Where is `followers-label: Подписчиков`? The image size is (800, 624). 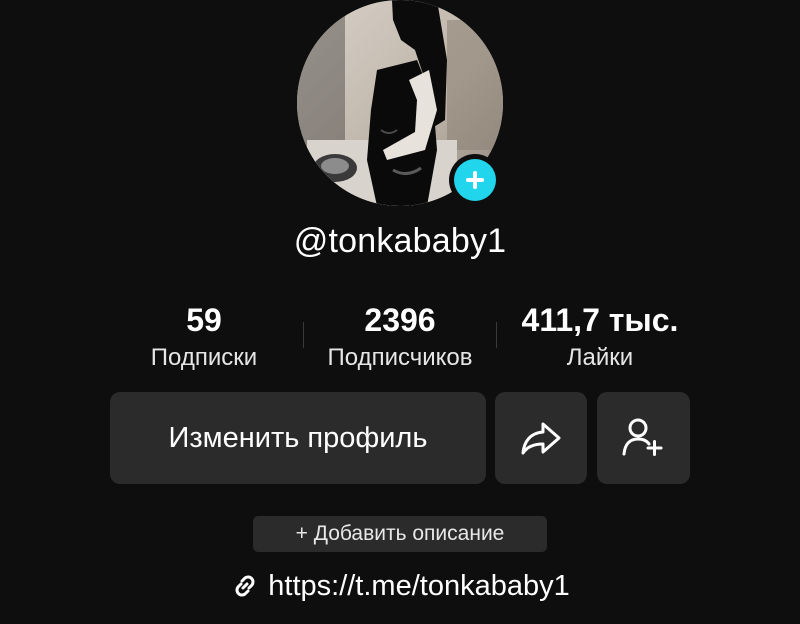
followers-label: Подписчиков is located at coordinates (400, 357).